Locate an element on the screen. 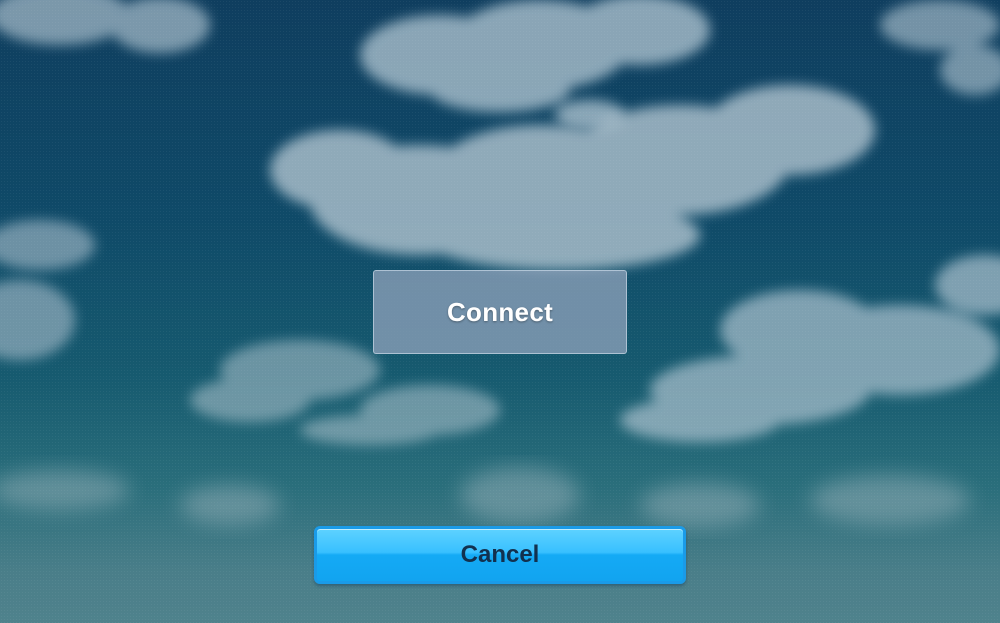  cancel-button: Cancel is located at coordinates (500, 555).